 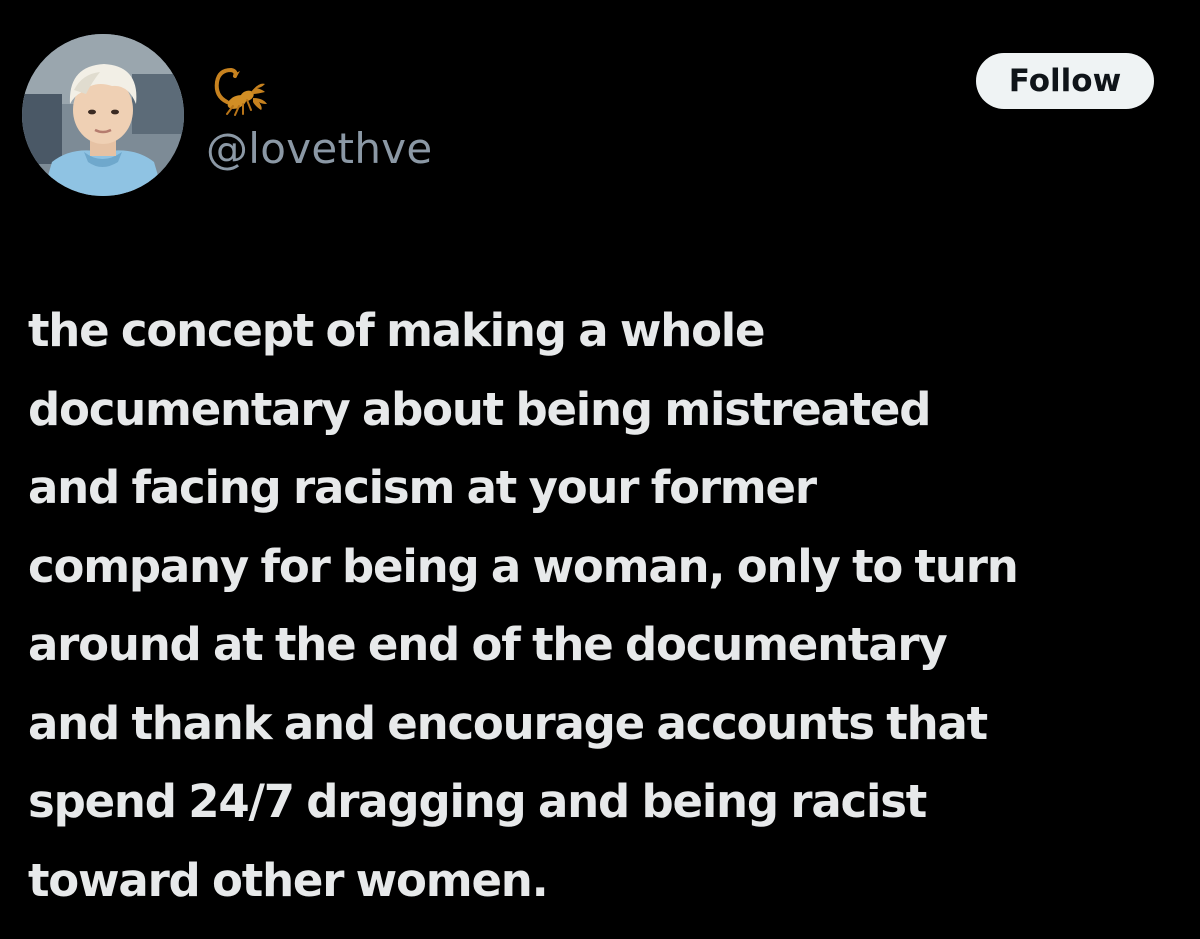 I want to click on profile-photo-icon, so click(x=103, y=115).